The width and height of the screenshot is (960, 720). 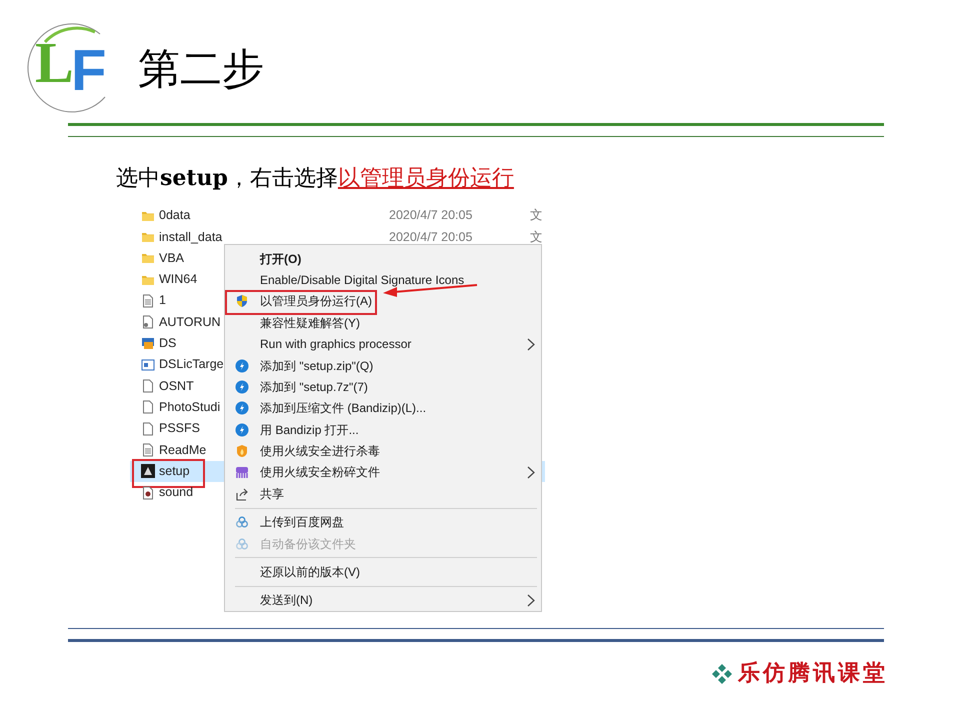 What do you see at coordinates (242, 493) in the screenshot?
I see `share-icon` at bounding box center [242, 493].